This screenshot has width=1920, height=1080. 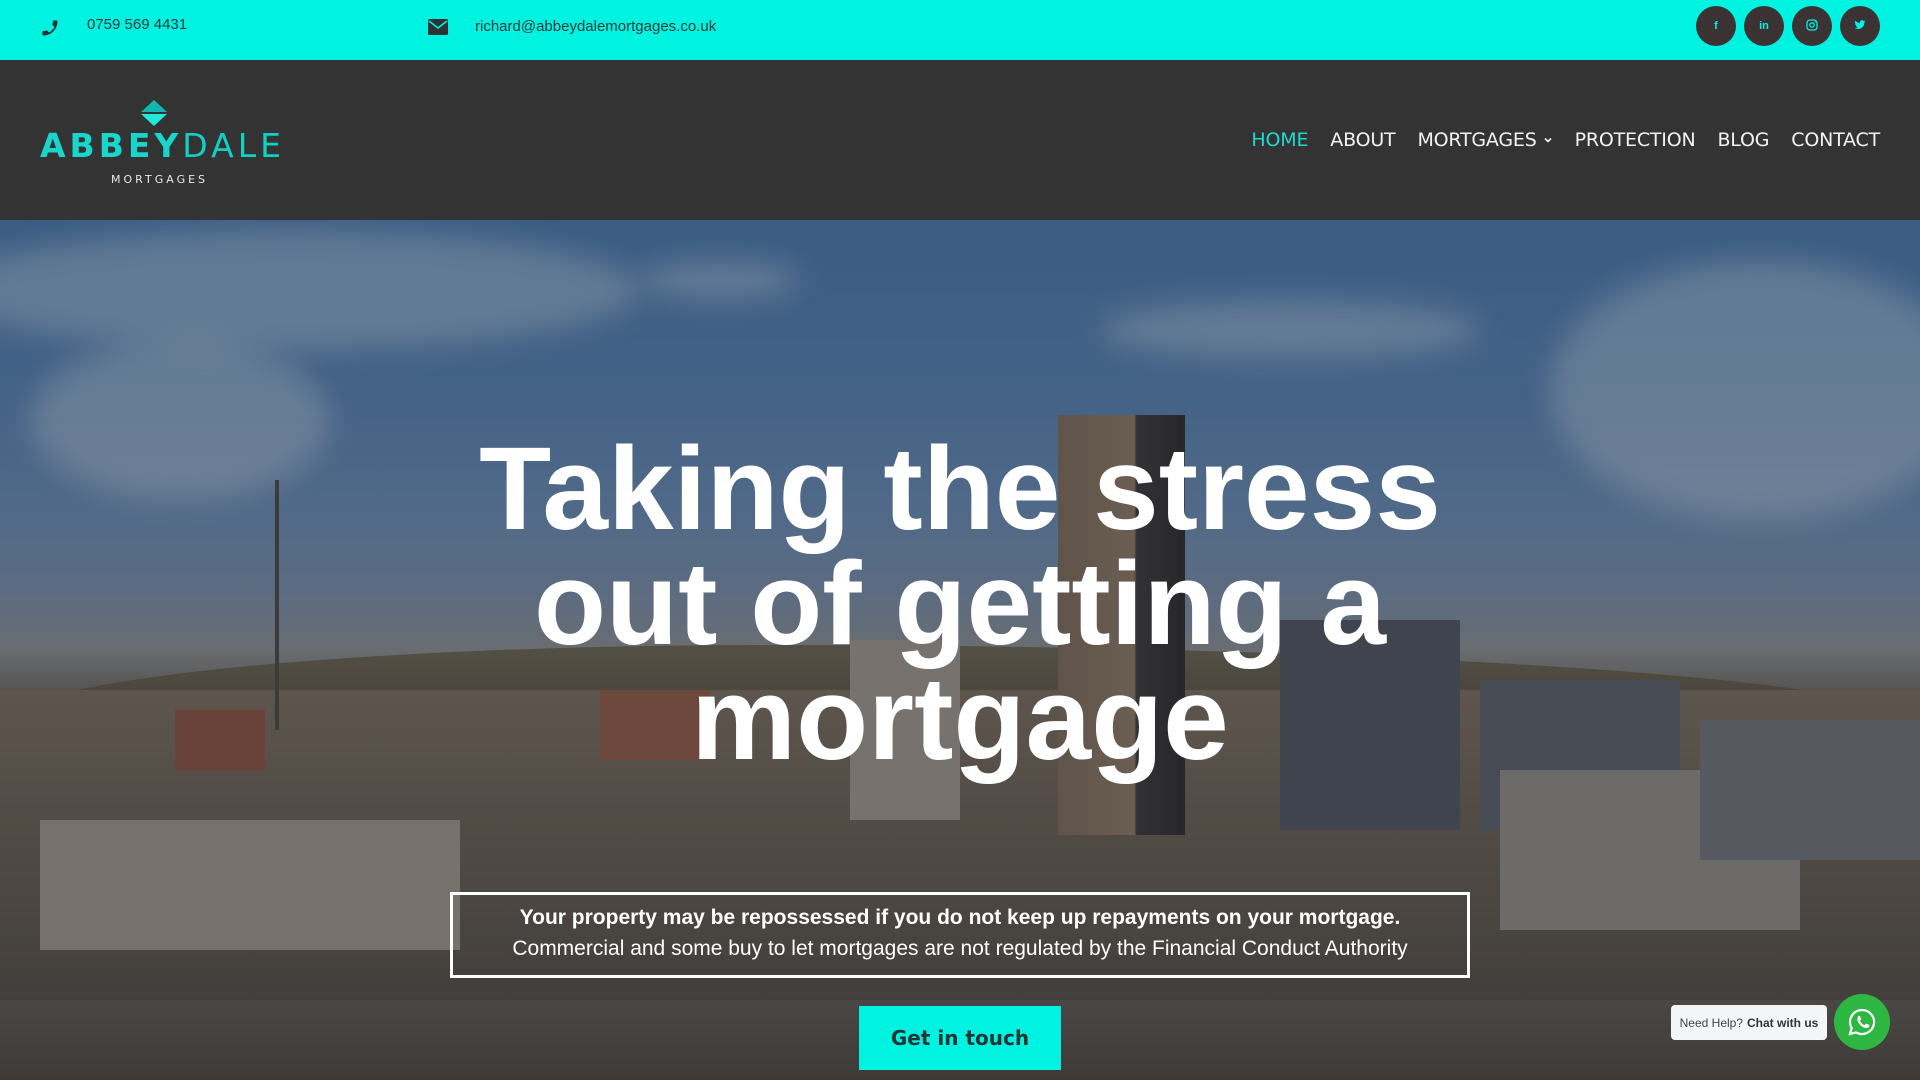 I want to click on nav-mortgages: MORTGAGES, so click(x=1484, y=140).